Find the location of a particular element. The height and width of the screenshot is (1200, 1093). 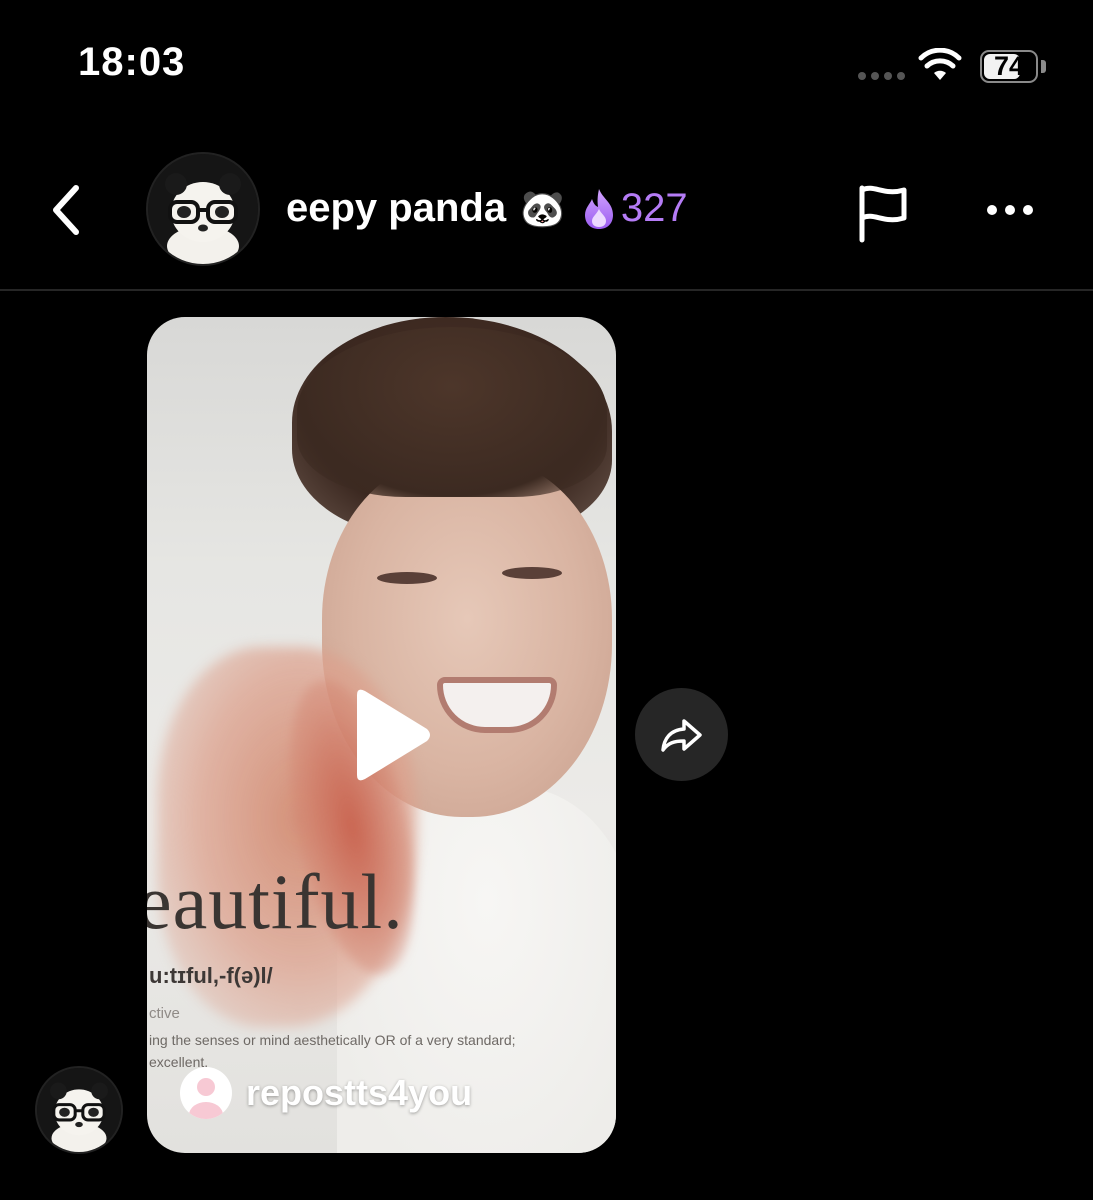

flag-icon is located at coordinates (883, 214).